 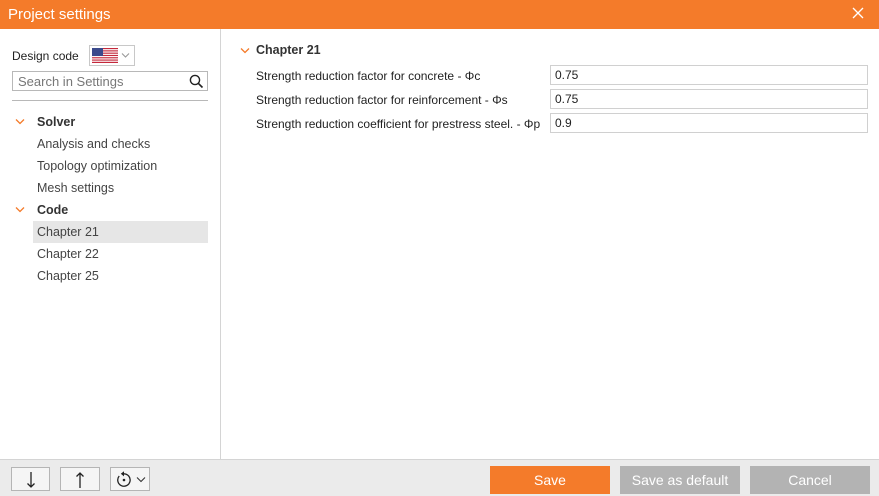 I want to click on sidebar-item-chapter-21: Chapter 21, so click(x=120, y=232).